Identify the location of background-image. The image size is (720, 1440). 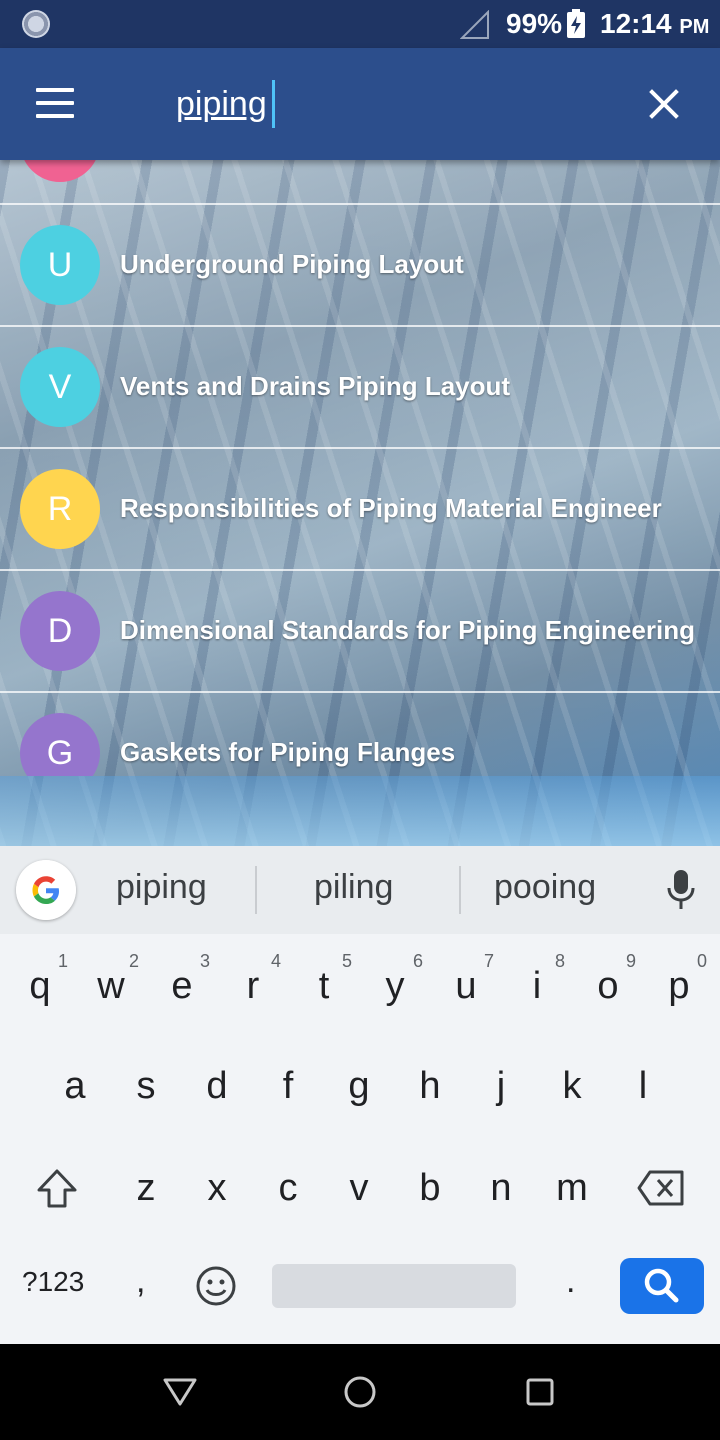
(360, 811).